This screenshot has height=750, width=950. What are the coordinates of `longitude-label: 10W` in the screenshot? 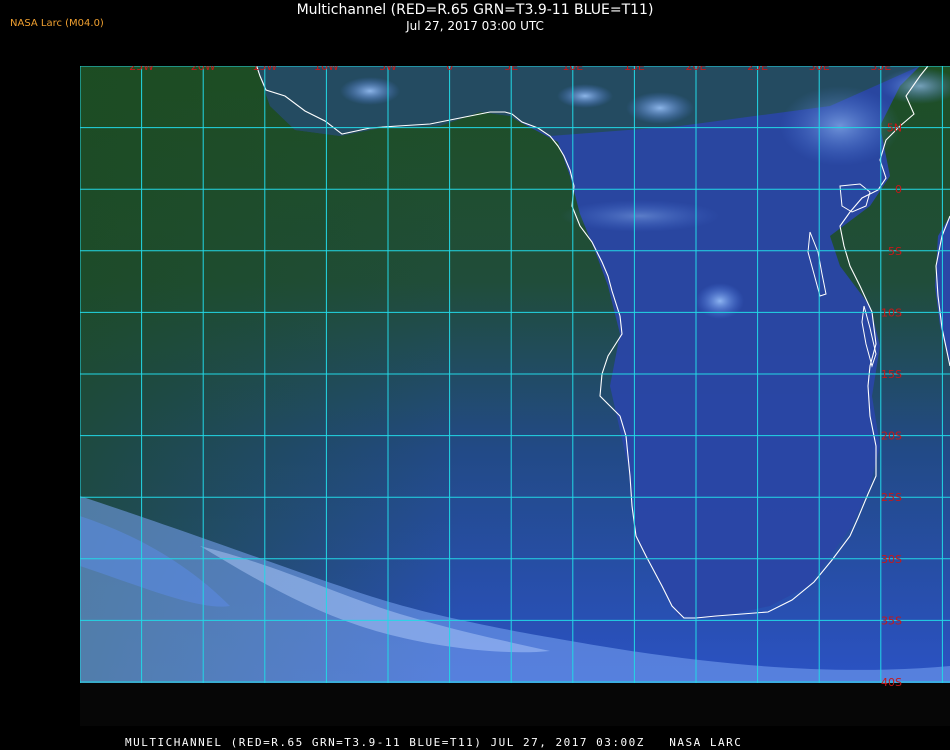 It's located at (326, 69).